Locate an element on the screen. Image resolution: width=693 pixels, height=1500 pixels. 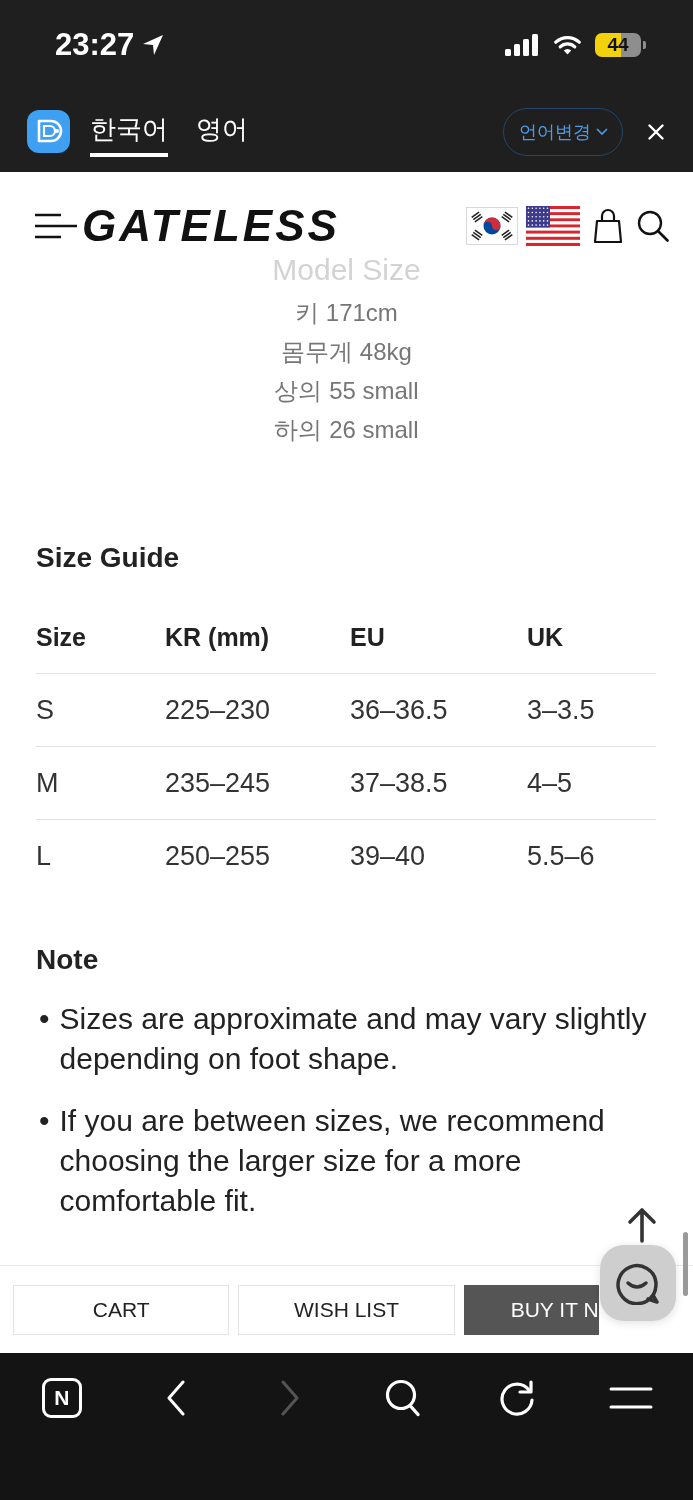
wish-list-button: WISH LIST is located at coordinates (346, 1310).